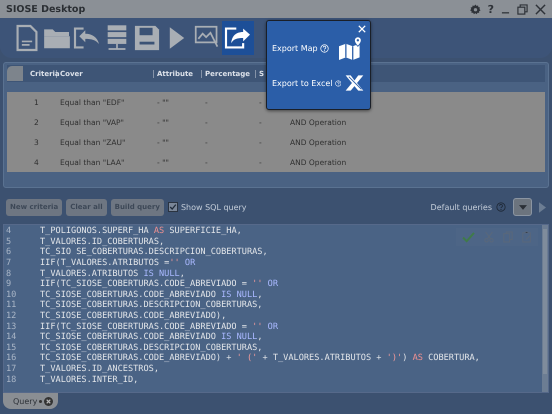  I want to click on caret-icon, so click(522, 207).